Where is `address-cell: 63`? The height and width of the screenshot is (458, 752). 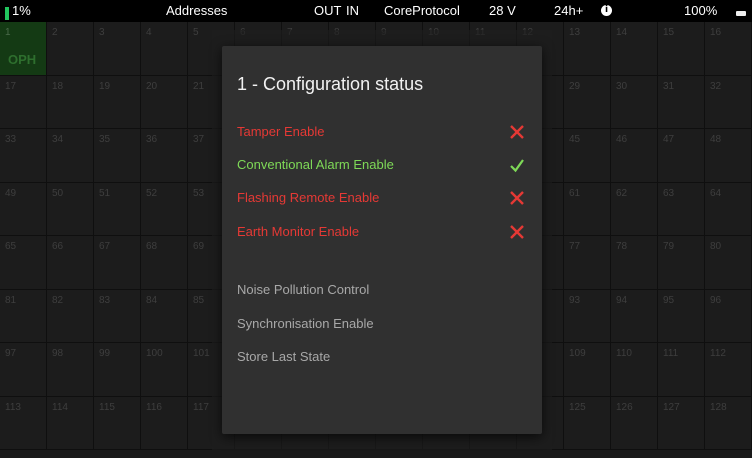
address-cell: 63 is located at coordinates (681, 209).